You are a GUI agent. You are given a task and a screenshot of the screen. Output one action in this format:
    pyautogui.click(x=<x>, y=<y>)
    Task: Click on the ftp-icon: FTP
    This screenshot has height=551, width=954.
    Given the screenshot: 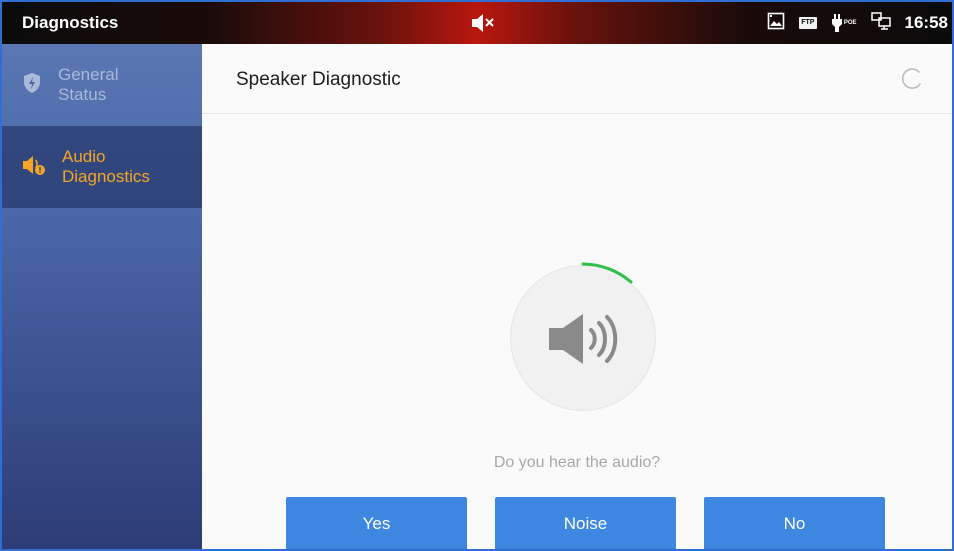 What is the action you would take?
    pyautogui.click(x=807, y=23)
    